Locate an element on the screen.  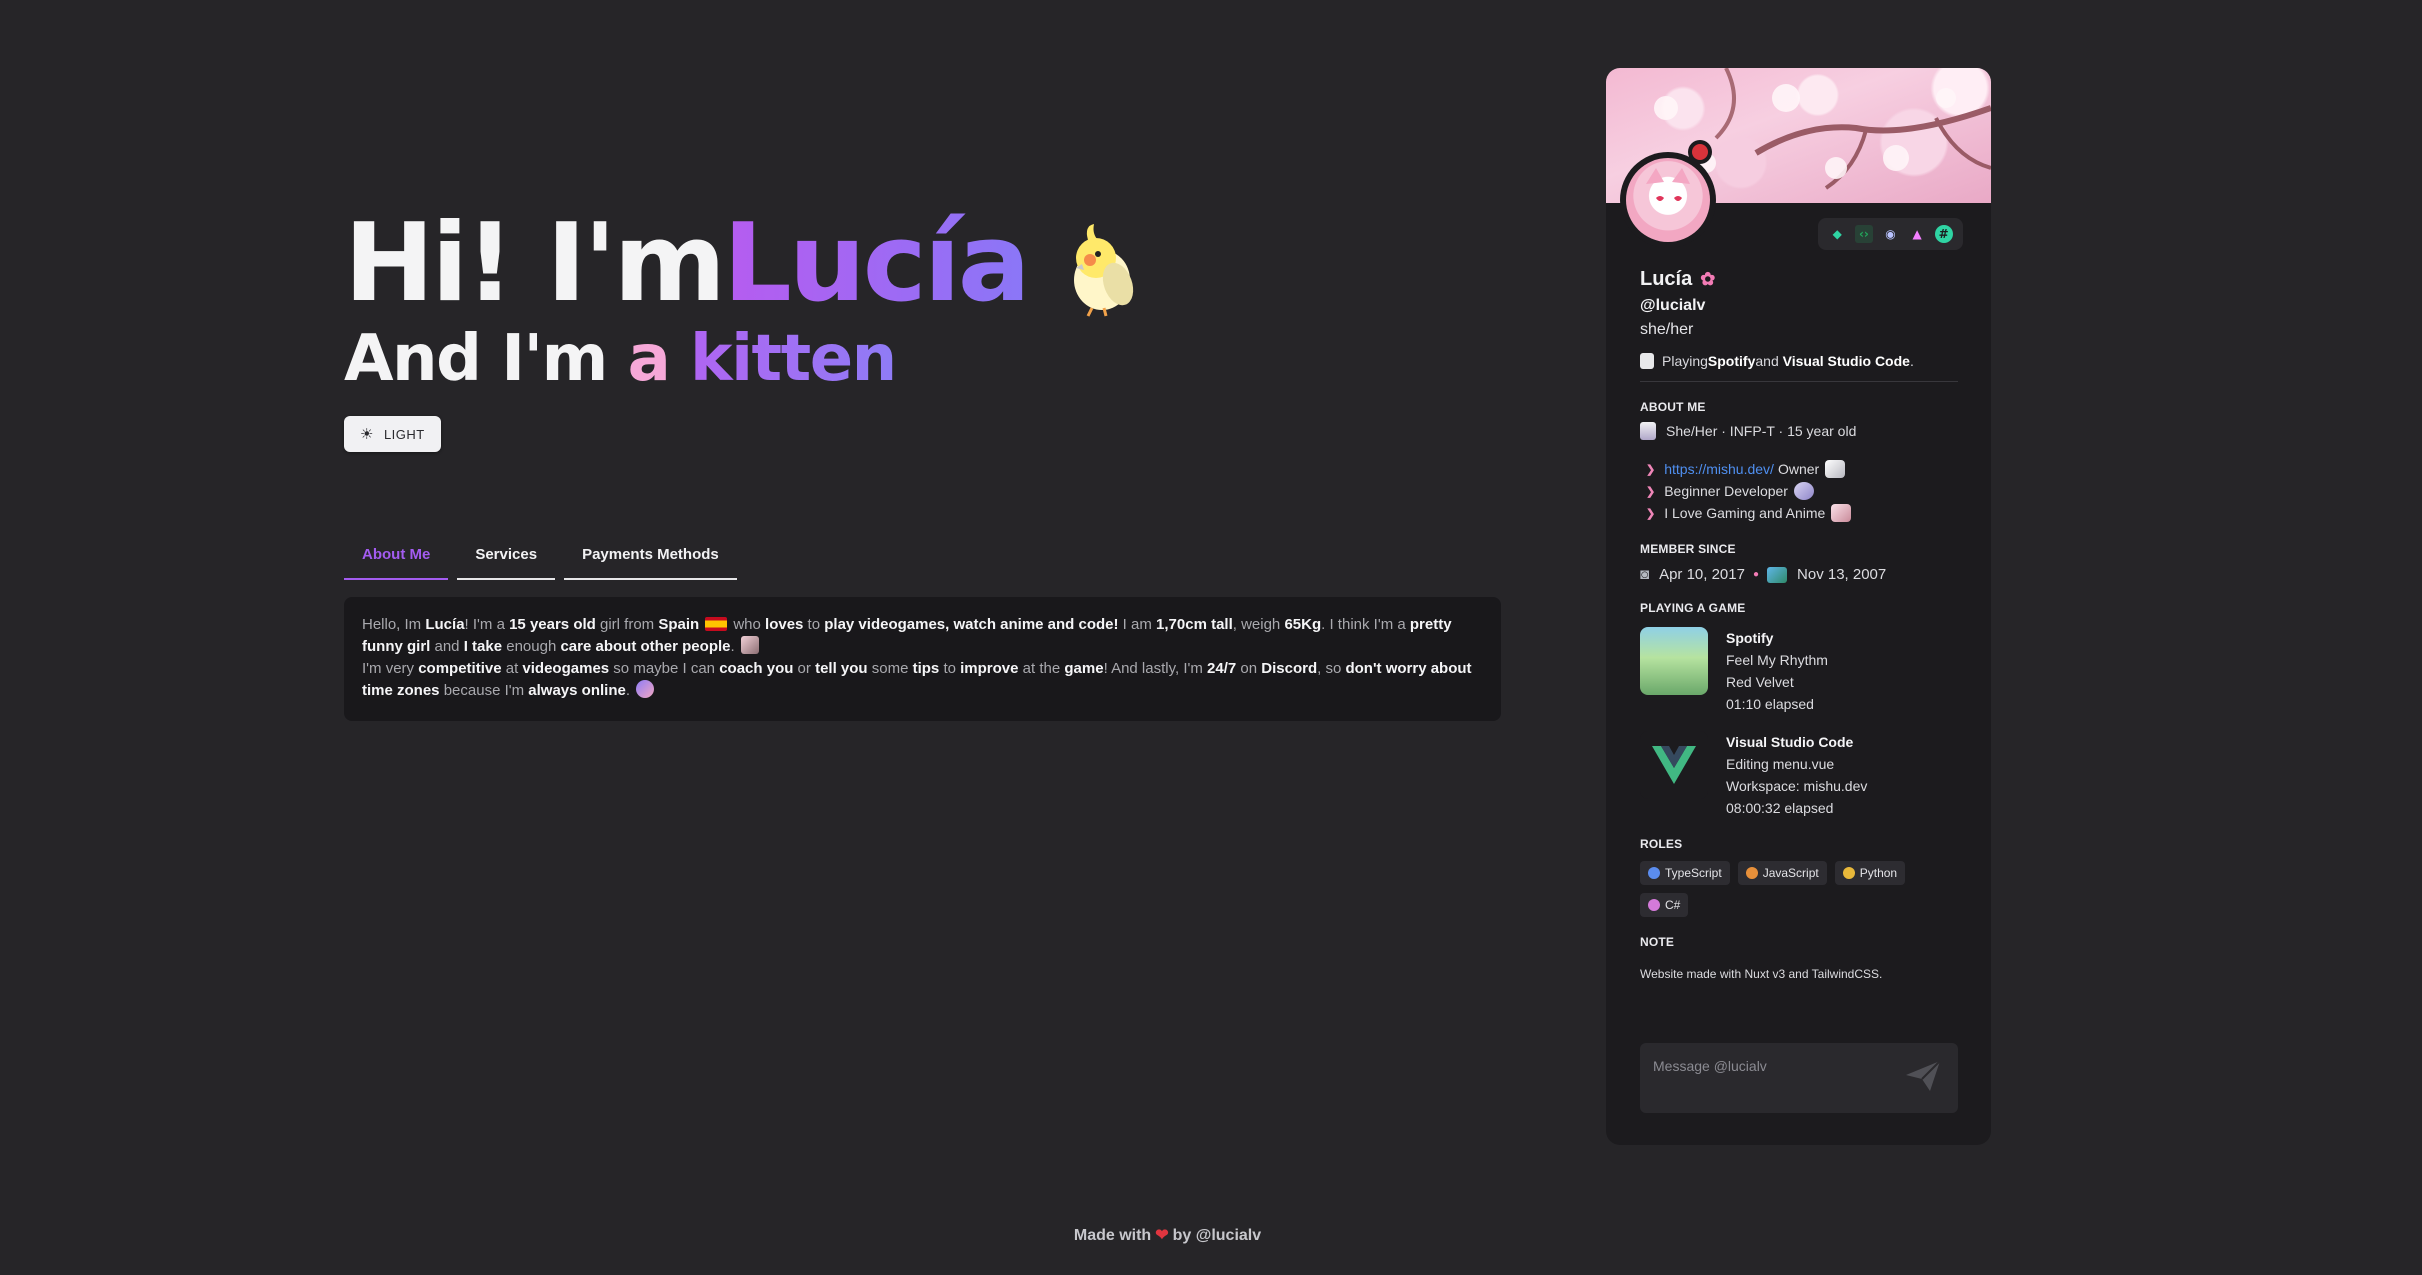
about-text: tips is located at coordinates (926, 668).